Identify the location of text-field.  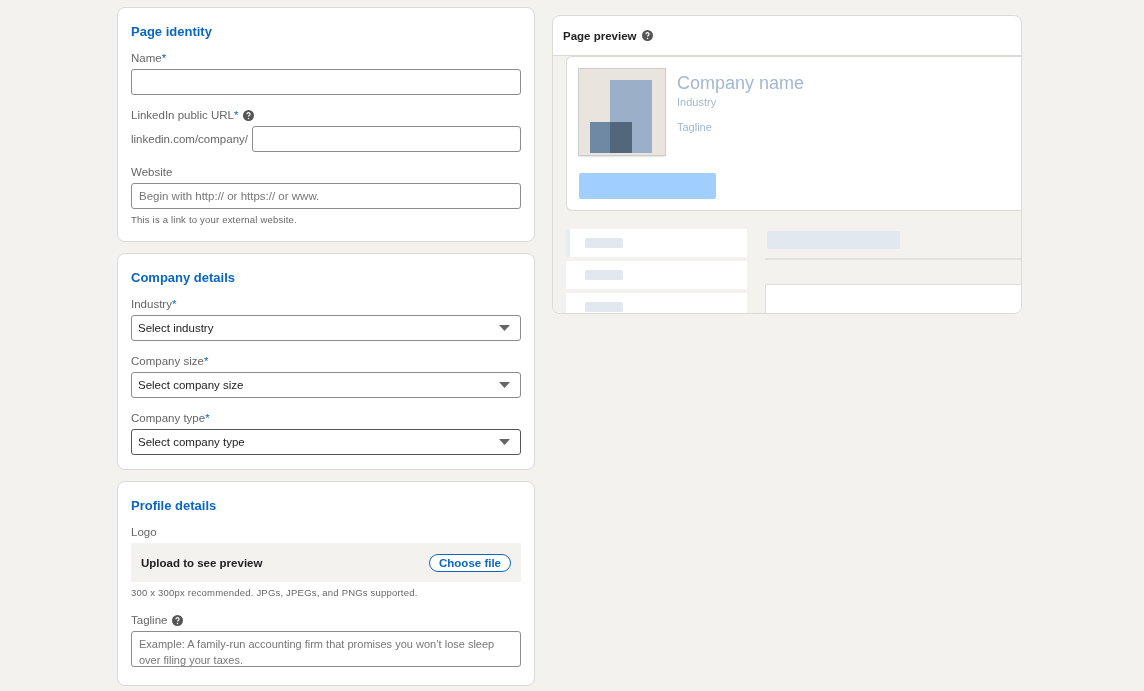
(326, 82).